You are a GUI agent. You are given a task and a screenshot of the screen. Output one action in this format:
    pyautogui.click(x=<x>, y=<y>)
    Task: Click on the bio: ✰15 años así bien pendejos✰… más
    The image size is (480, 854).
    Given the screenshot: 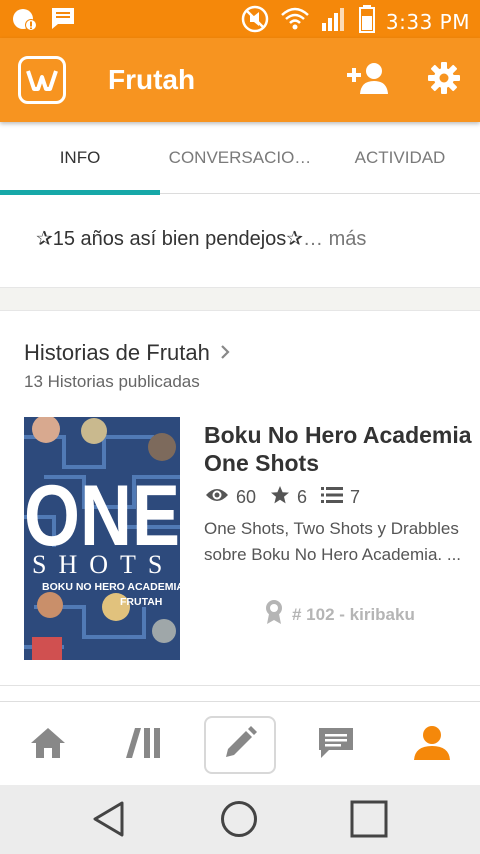 What is the action you would take?
    pyautogui.click(x=201, y=238)
    